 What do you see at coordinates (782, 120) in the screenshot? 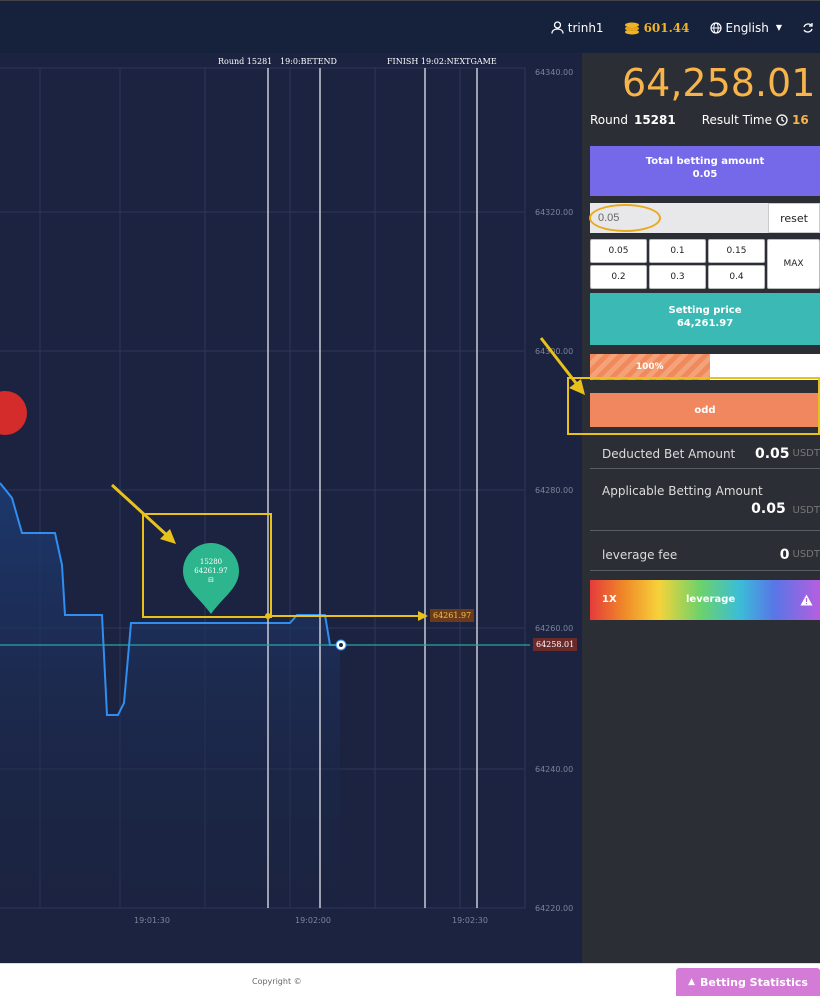
I see `clock-icon` at bounding box center [782, 120].